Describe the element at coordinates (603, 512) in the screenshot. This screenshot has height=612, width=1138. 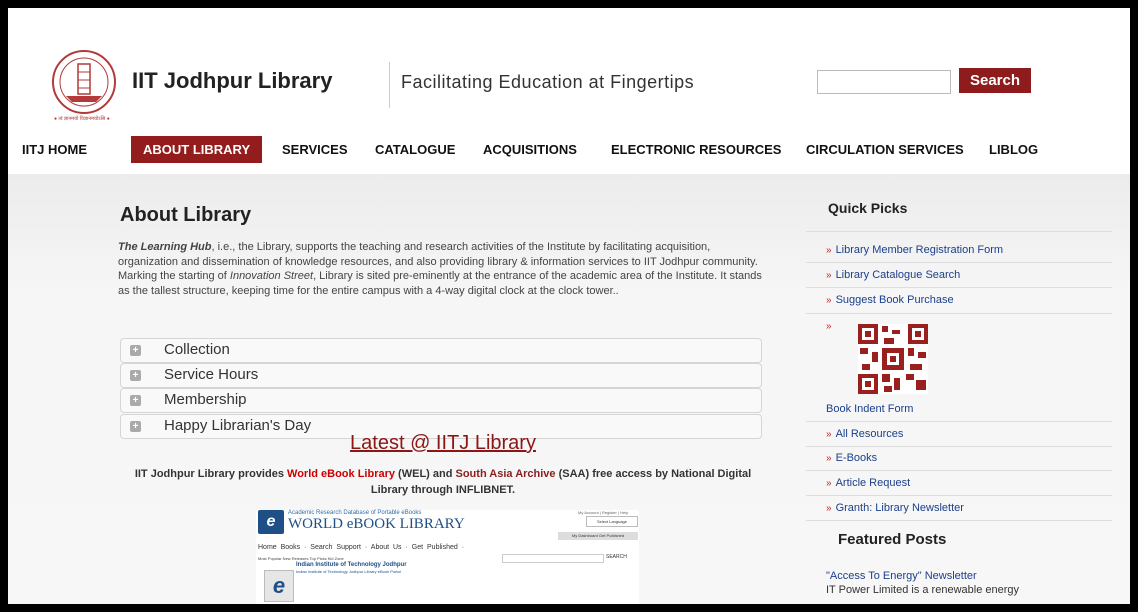
I see `wel-account-links: My Account | Register | Help` at that location.